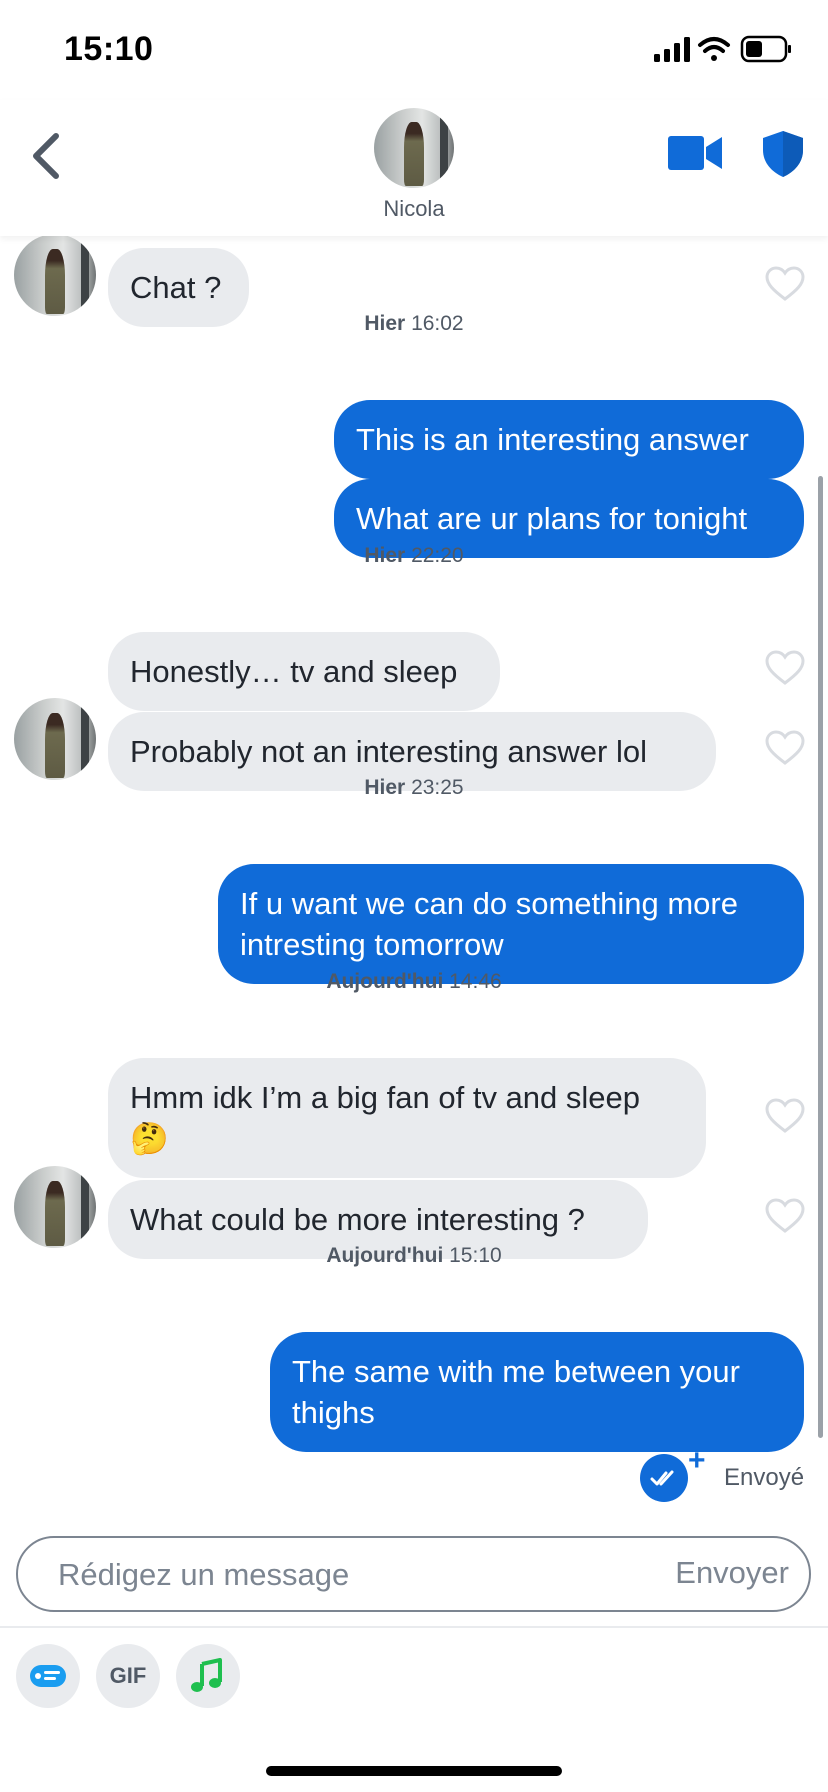 The width and height of the screenshot is (828, 1792). What do you see at coordinates (414, 148) in the screenshot?
I see `contact-avatar` at bounding box center [414, 148].